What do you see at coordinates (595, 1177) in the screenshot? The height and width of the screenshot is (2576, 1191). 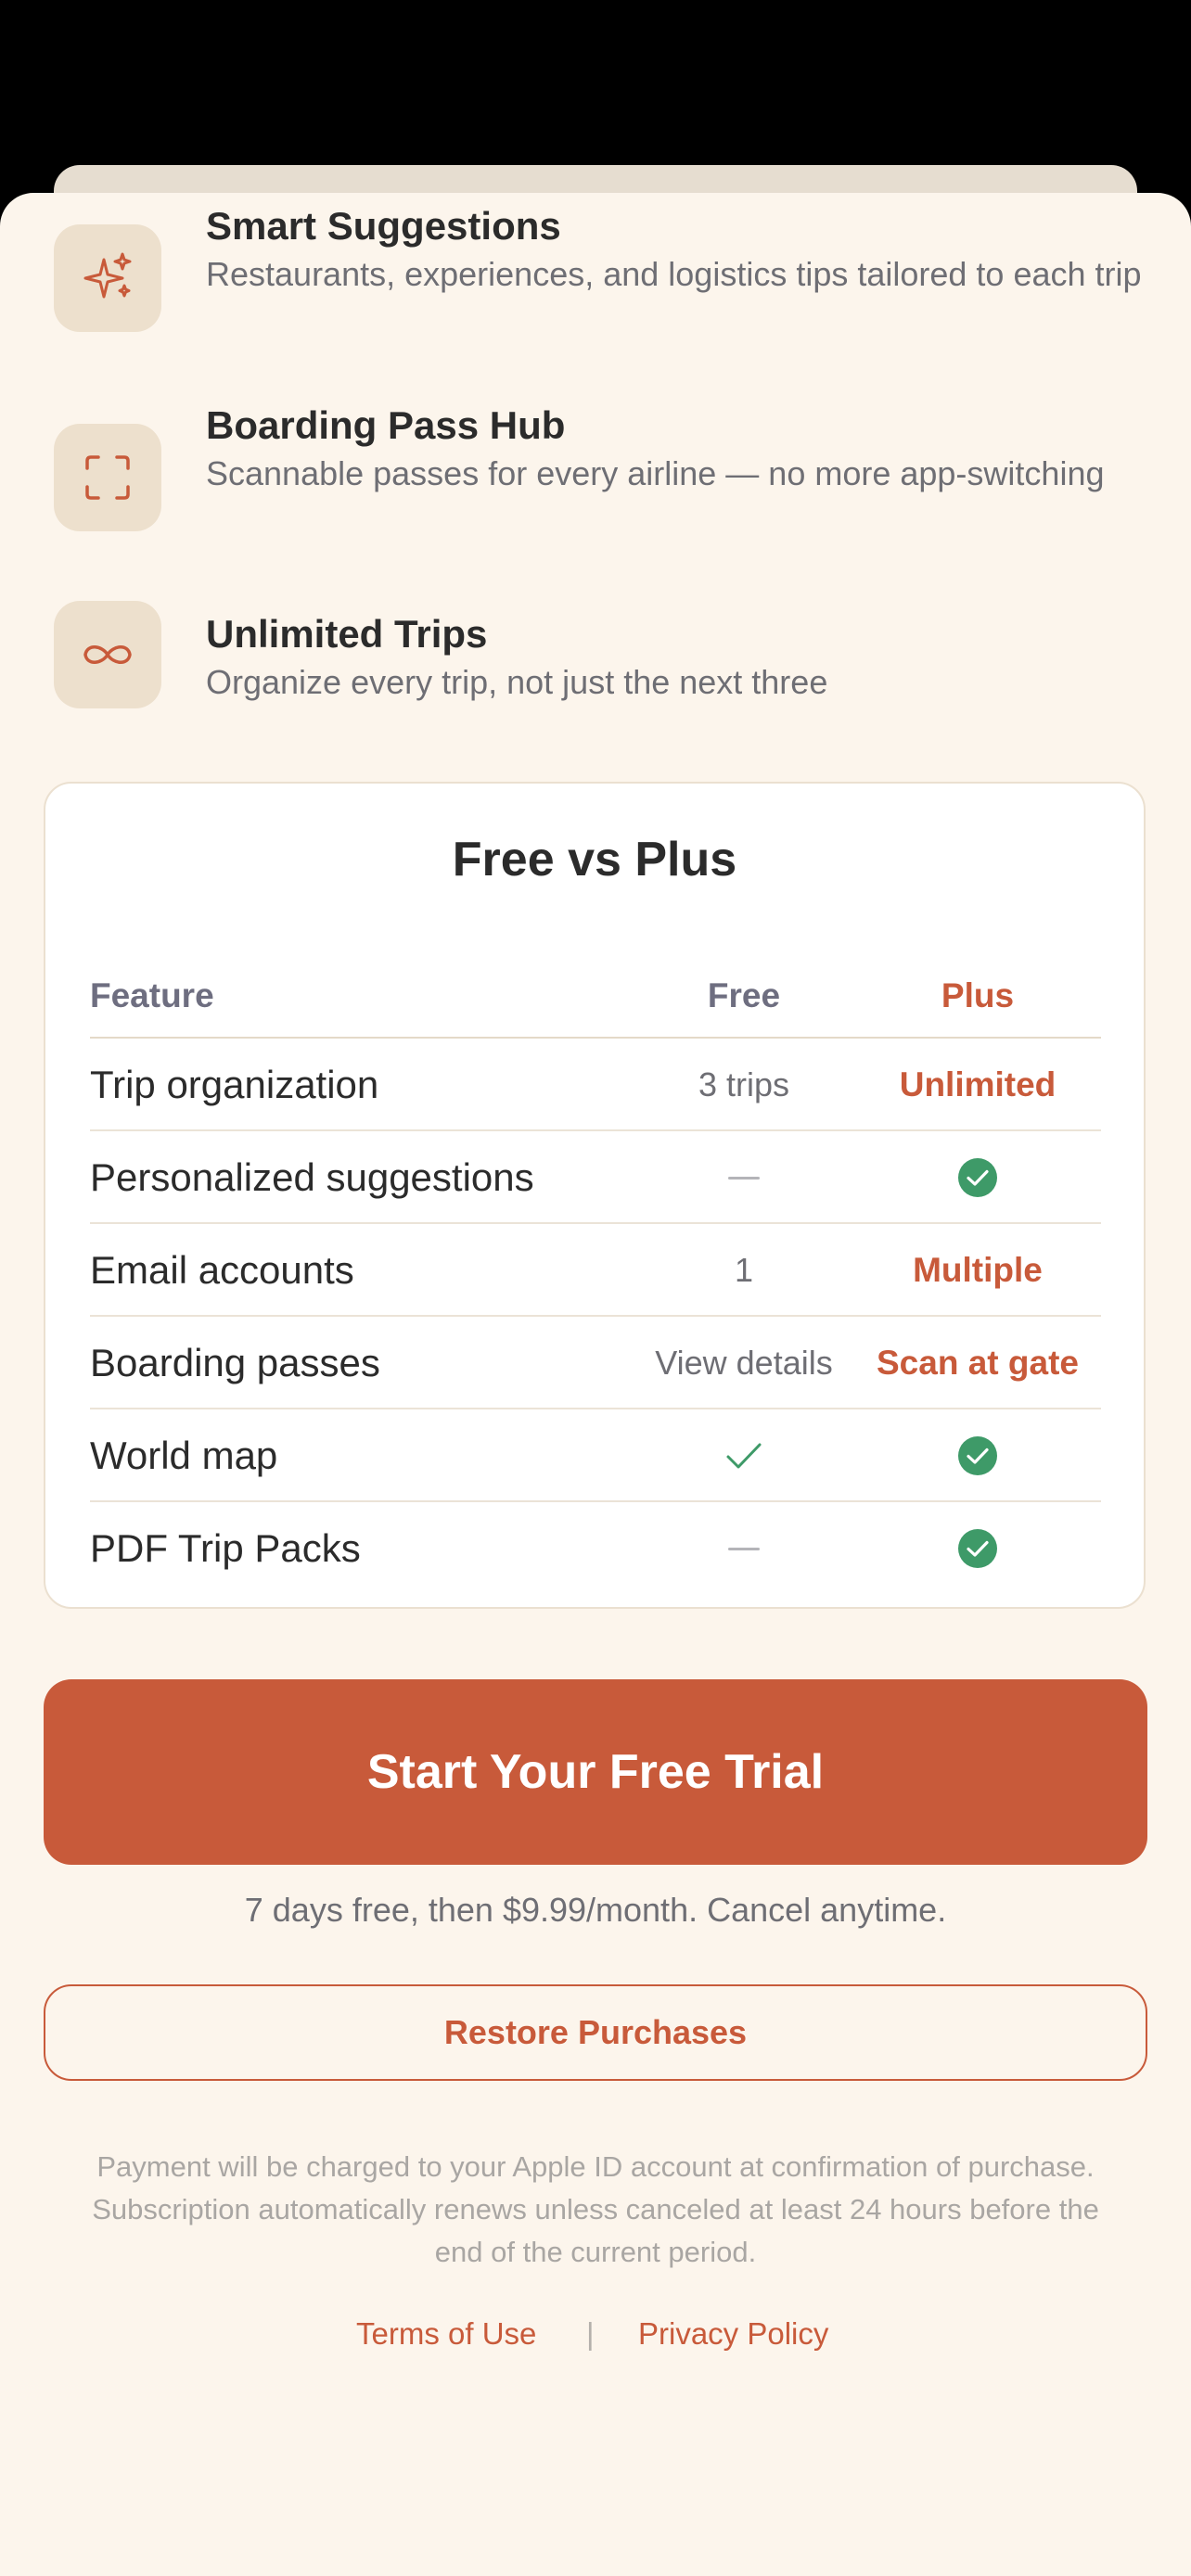 I see `table-row: Personalized suggestions` at bounding box center [595, 1177].